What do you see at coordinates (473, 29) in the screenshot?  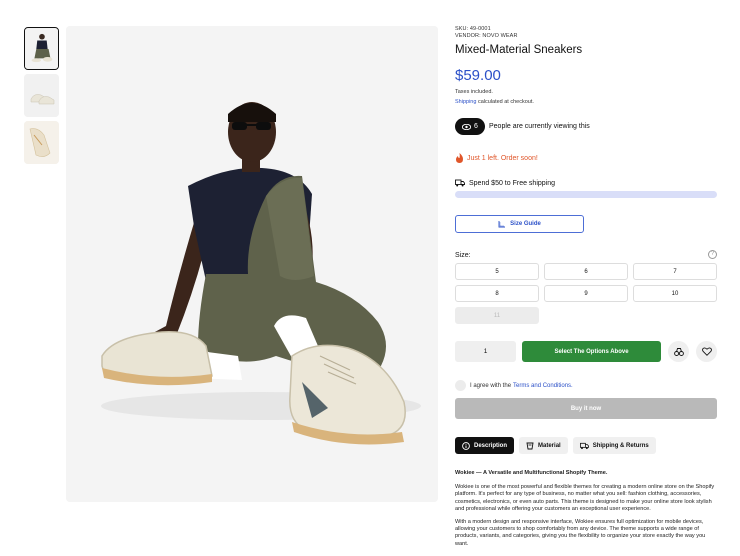 I see `product-sku: SKU: 49-0001` at bounding box center [473, 29].